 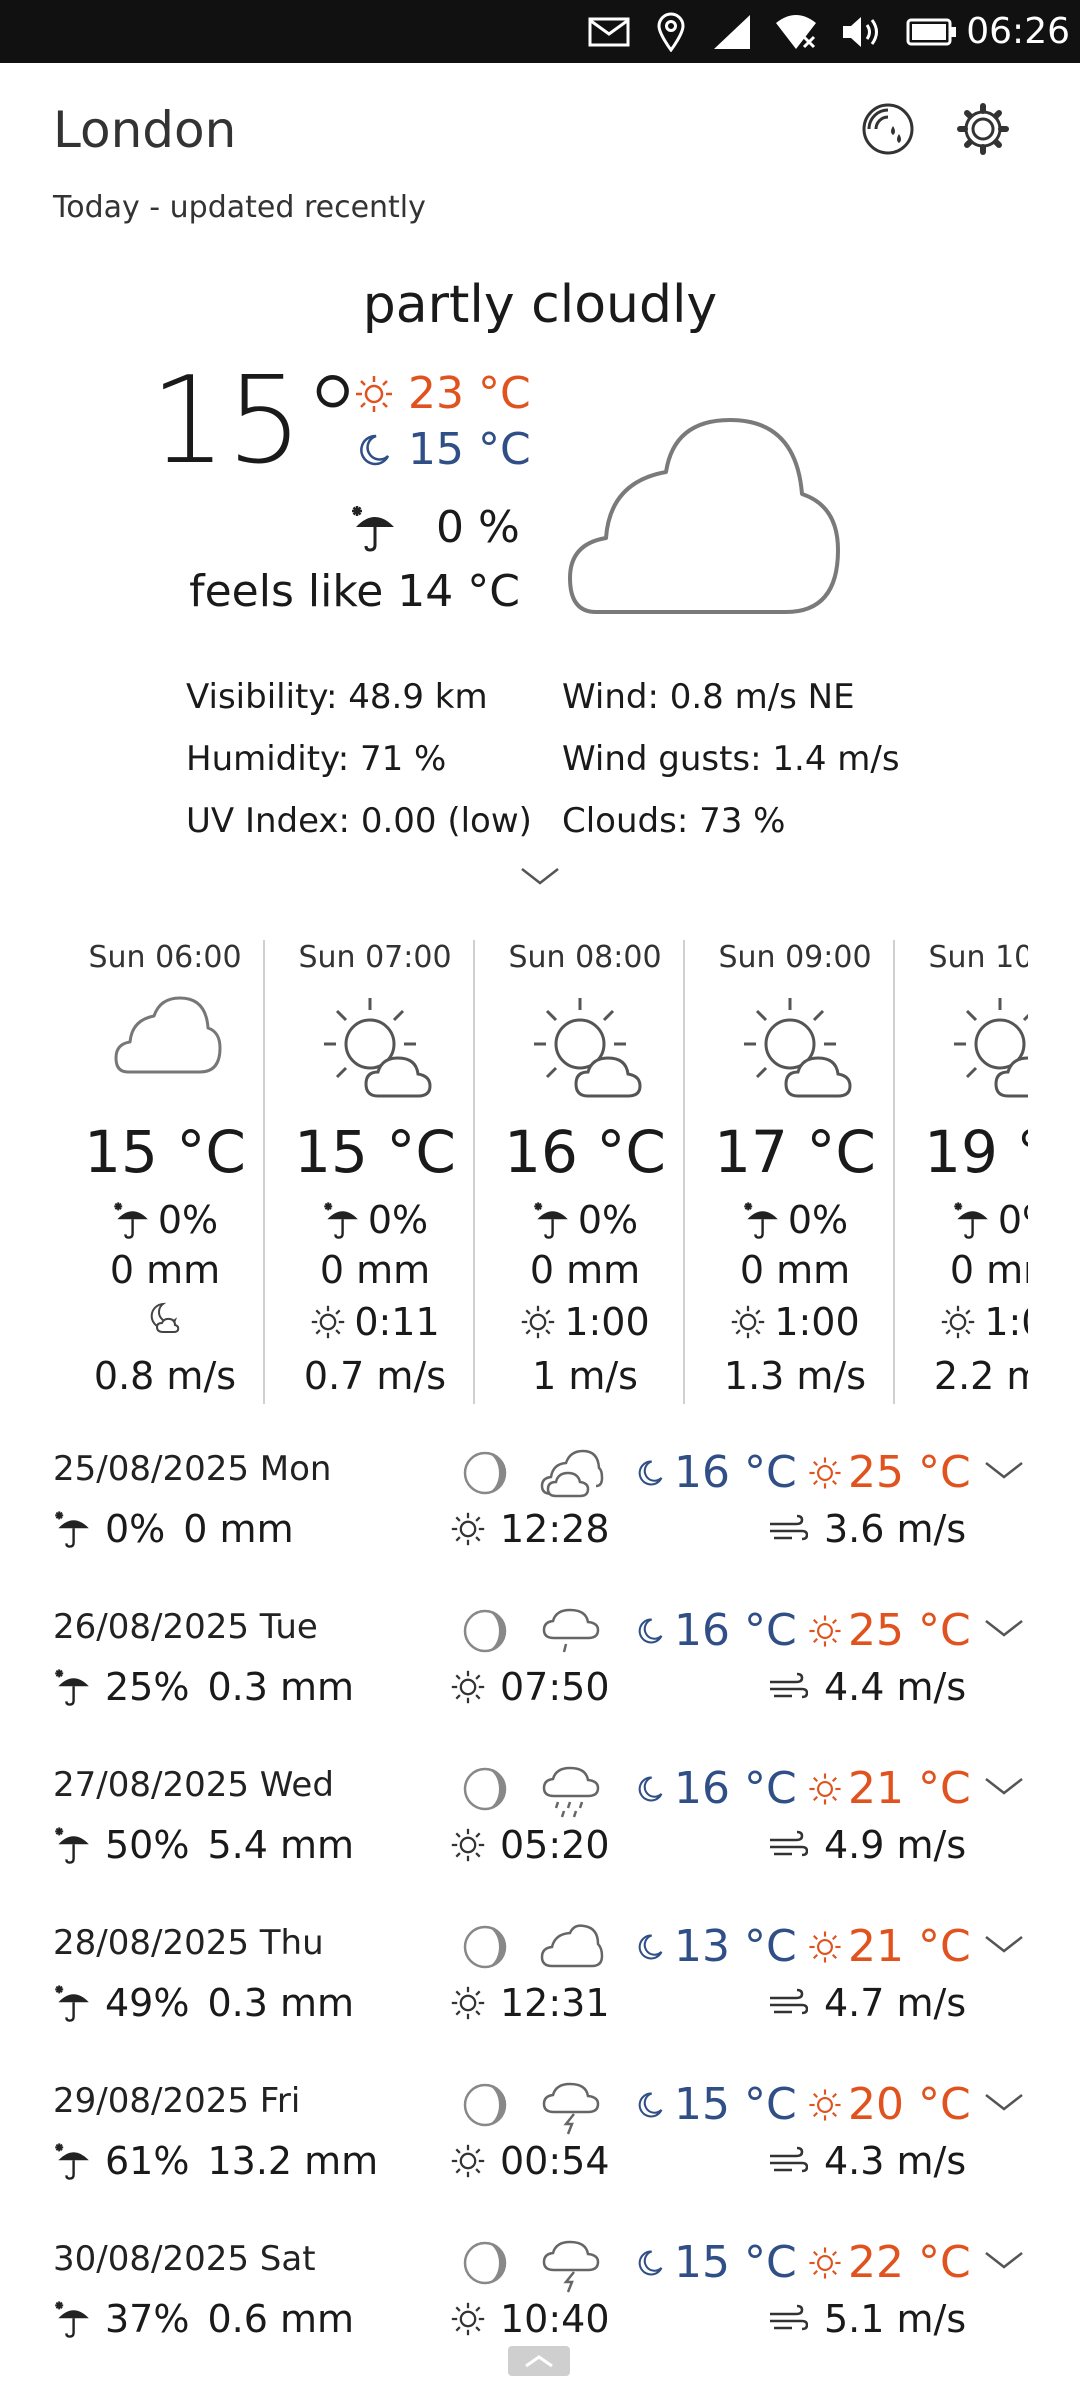 I want to click on cloudy-icon, so click(x=571, y=1473).